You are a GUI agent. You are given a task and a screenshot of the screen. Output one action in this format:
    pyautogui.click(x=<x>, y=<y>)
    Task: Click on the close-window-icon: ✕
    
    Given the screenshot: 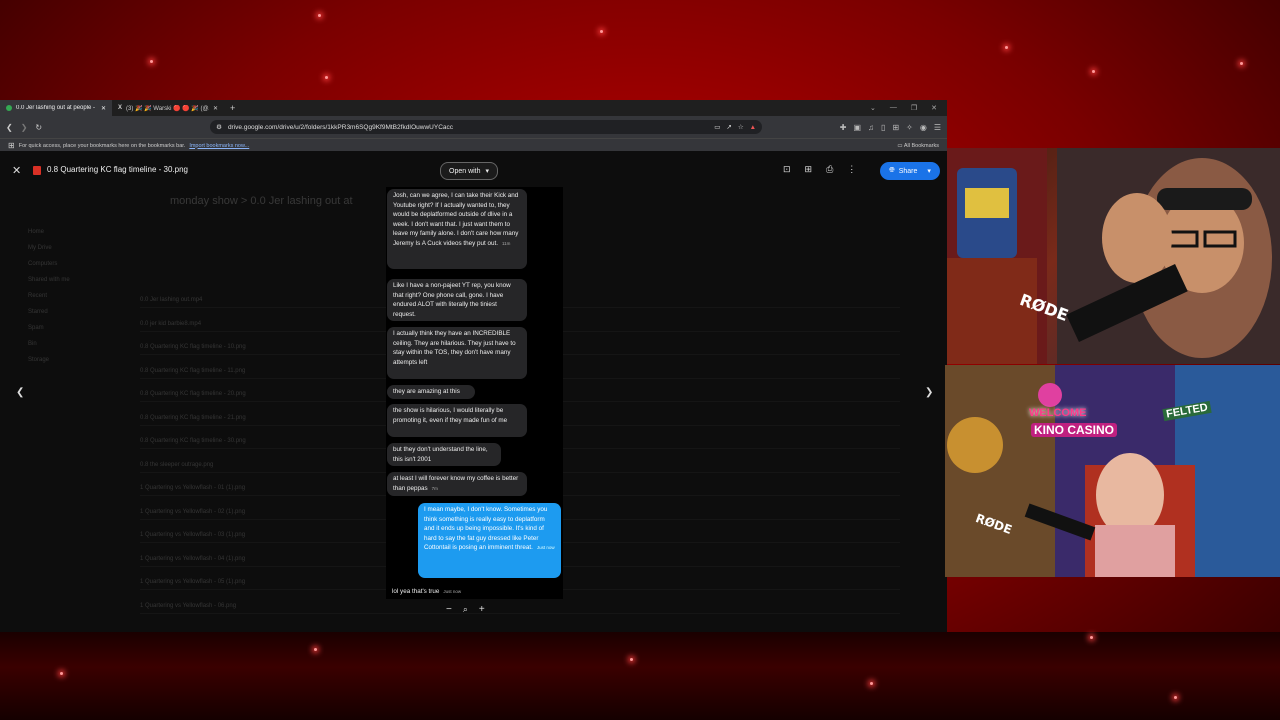 What is the action you would take?
    pyautogui.click(x=934, y=108)
    